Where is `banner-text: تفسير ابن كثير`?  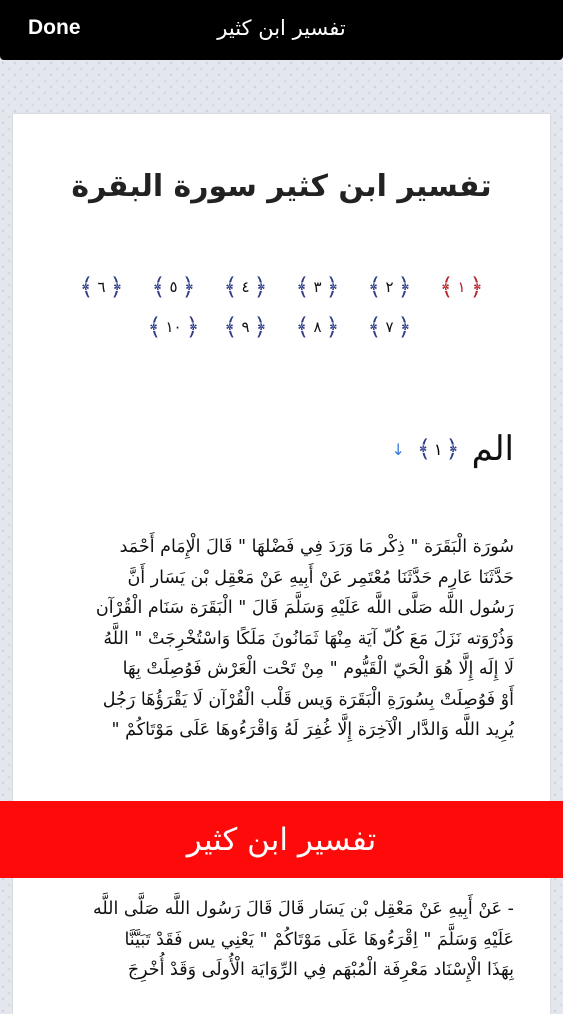 banner-text: تفسير ابن كثير is located at coordinates (281, 839).